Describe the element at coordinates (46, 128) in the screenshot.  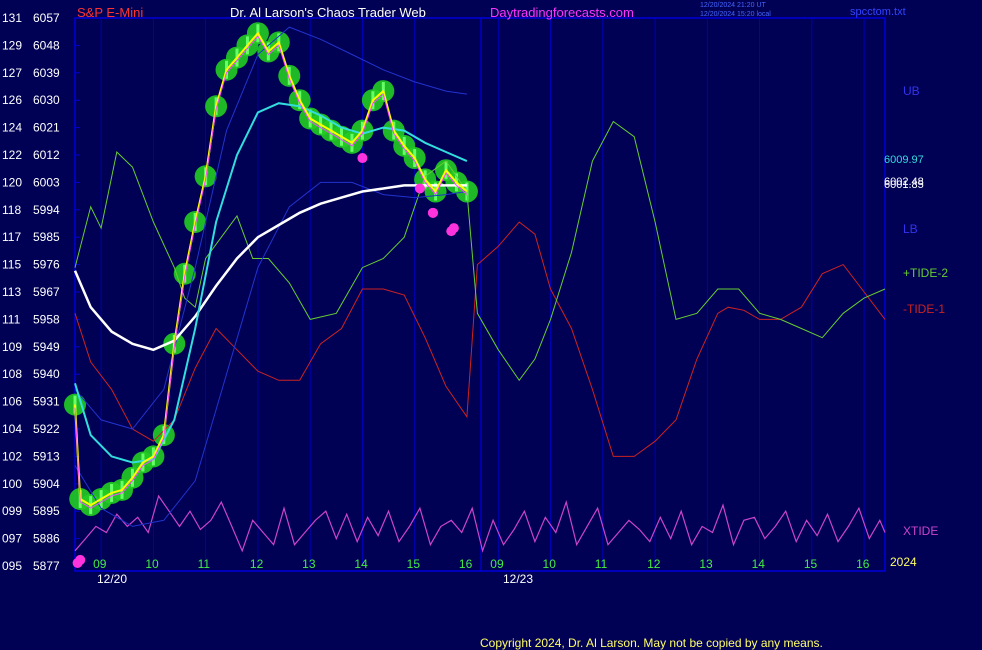
I see `y-tick-price-label: 6021` at that location.